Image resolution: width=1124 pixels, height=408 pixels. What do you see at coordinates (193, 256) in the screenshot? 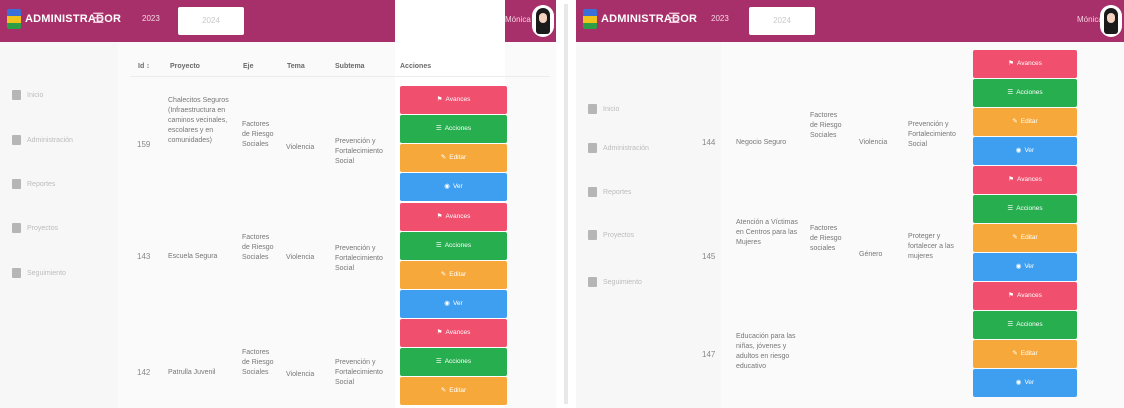
I see `row-proyecto: Escuela Segura` at bounding box center [193, 256].